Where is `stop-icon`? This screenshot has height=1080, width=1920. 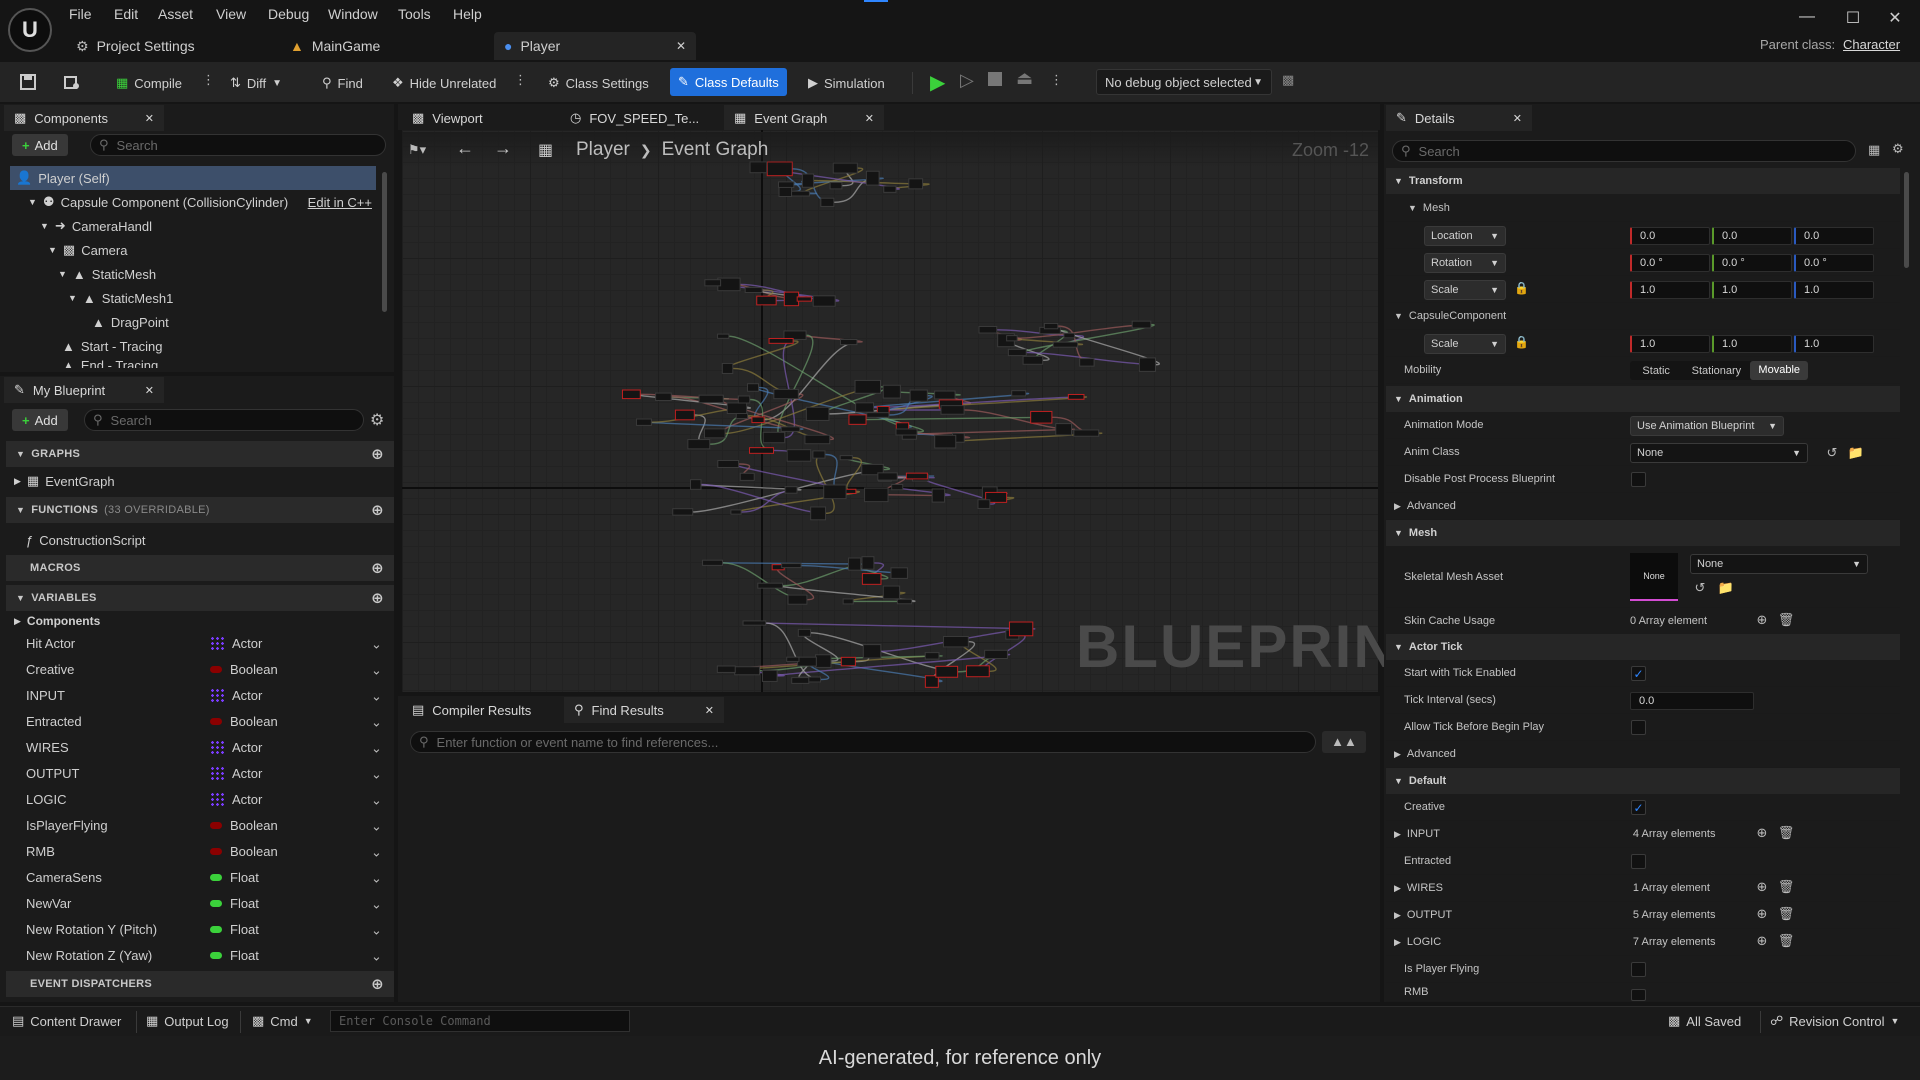 stop-icon is located at coordinates (995, 79).